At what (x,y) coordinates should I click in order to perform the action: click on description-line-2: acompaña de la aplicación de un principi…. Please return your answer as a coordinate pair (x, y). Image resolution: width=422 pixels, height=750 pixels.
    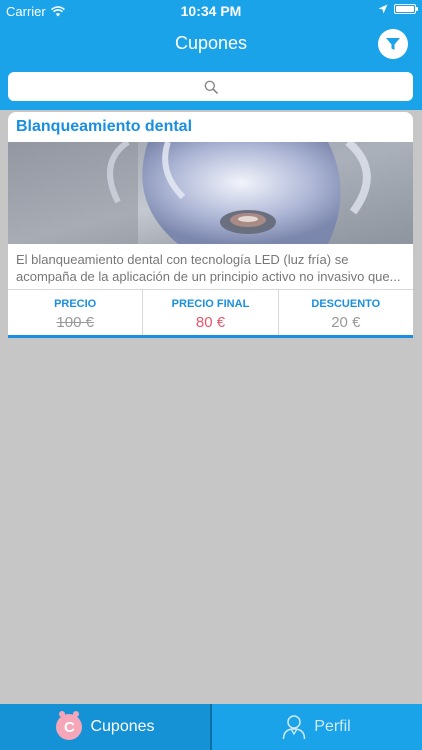
    Looking at the image, I should click on (208, 276).